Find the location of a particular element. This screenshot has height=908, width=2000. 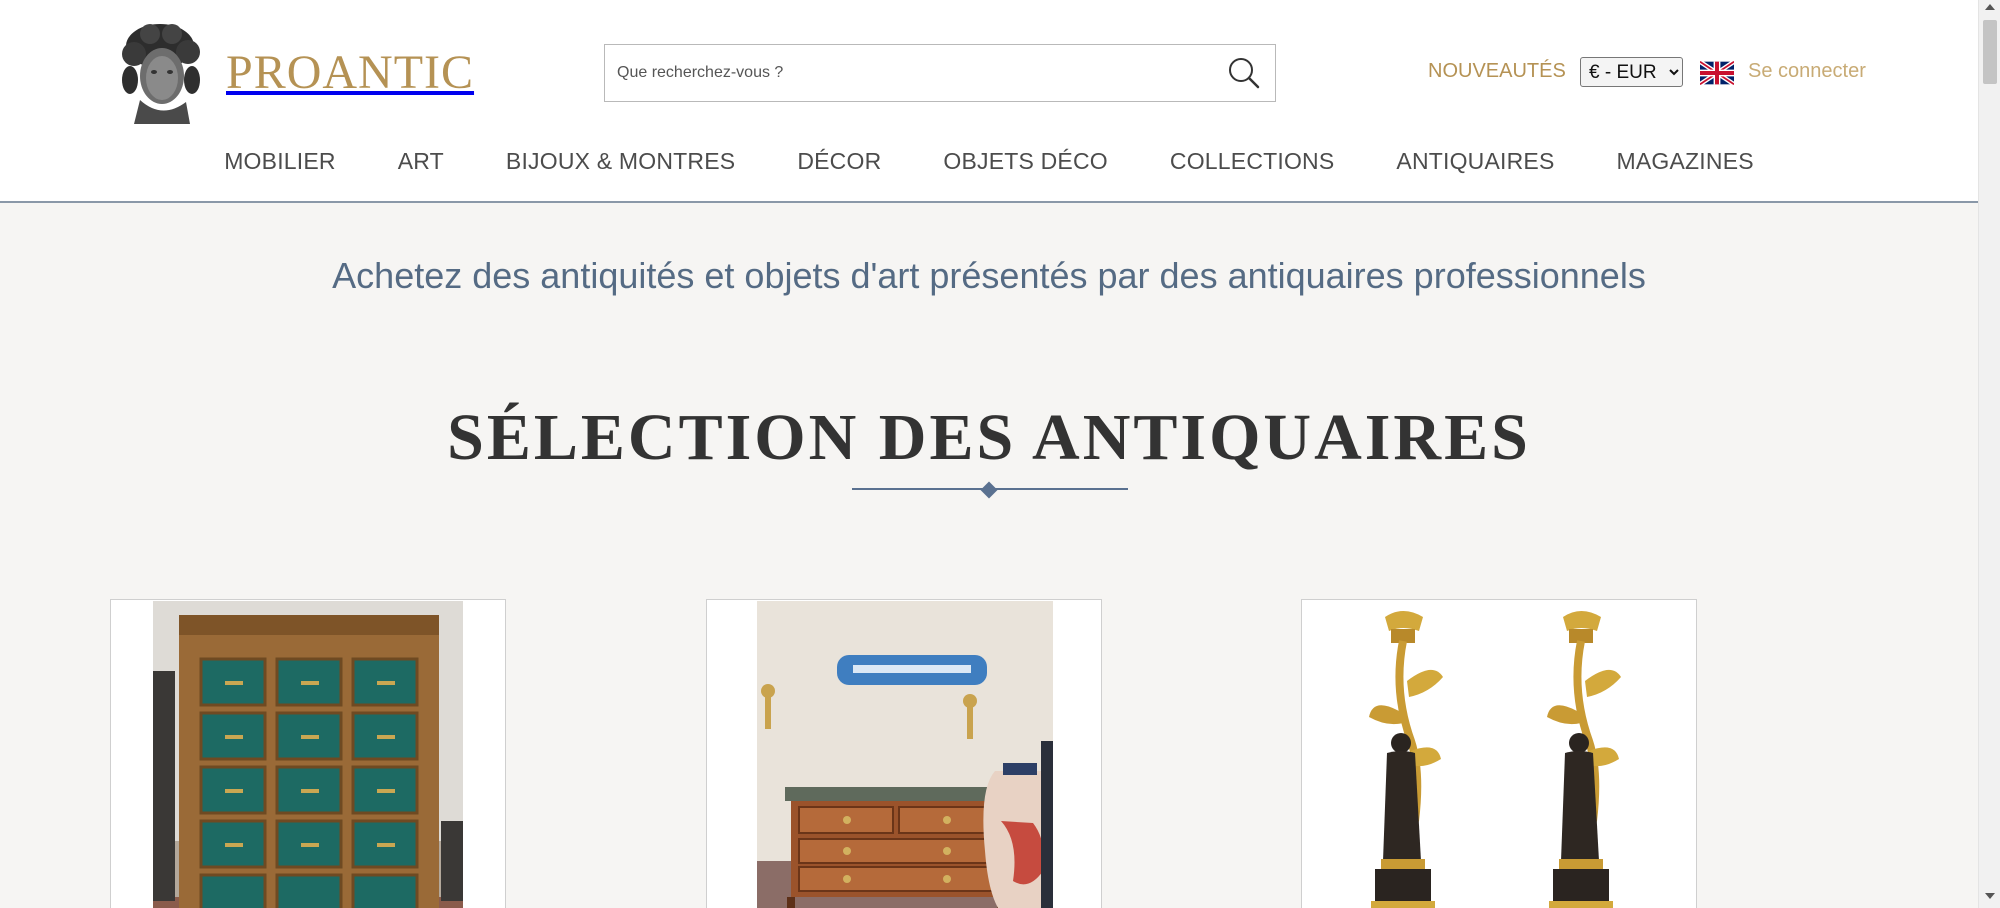

nav-item-objets-deco: OBJETS DÉCO is located at coordinates (1025, 161).